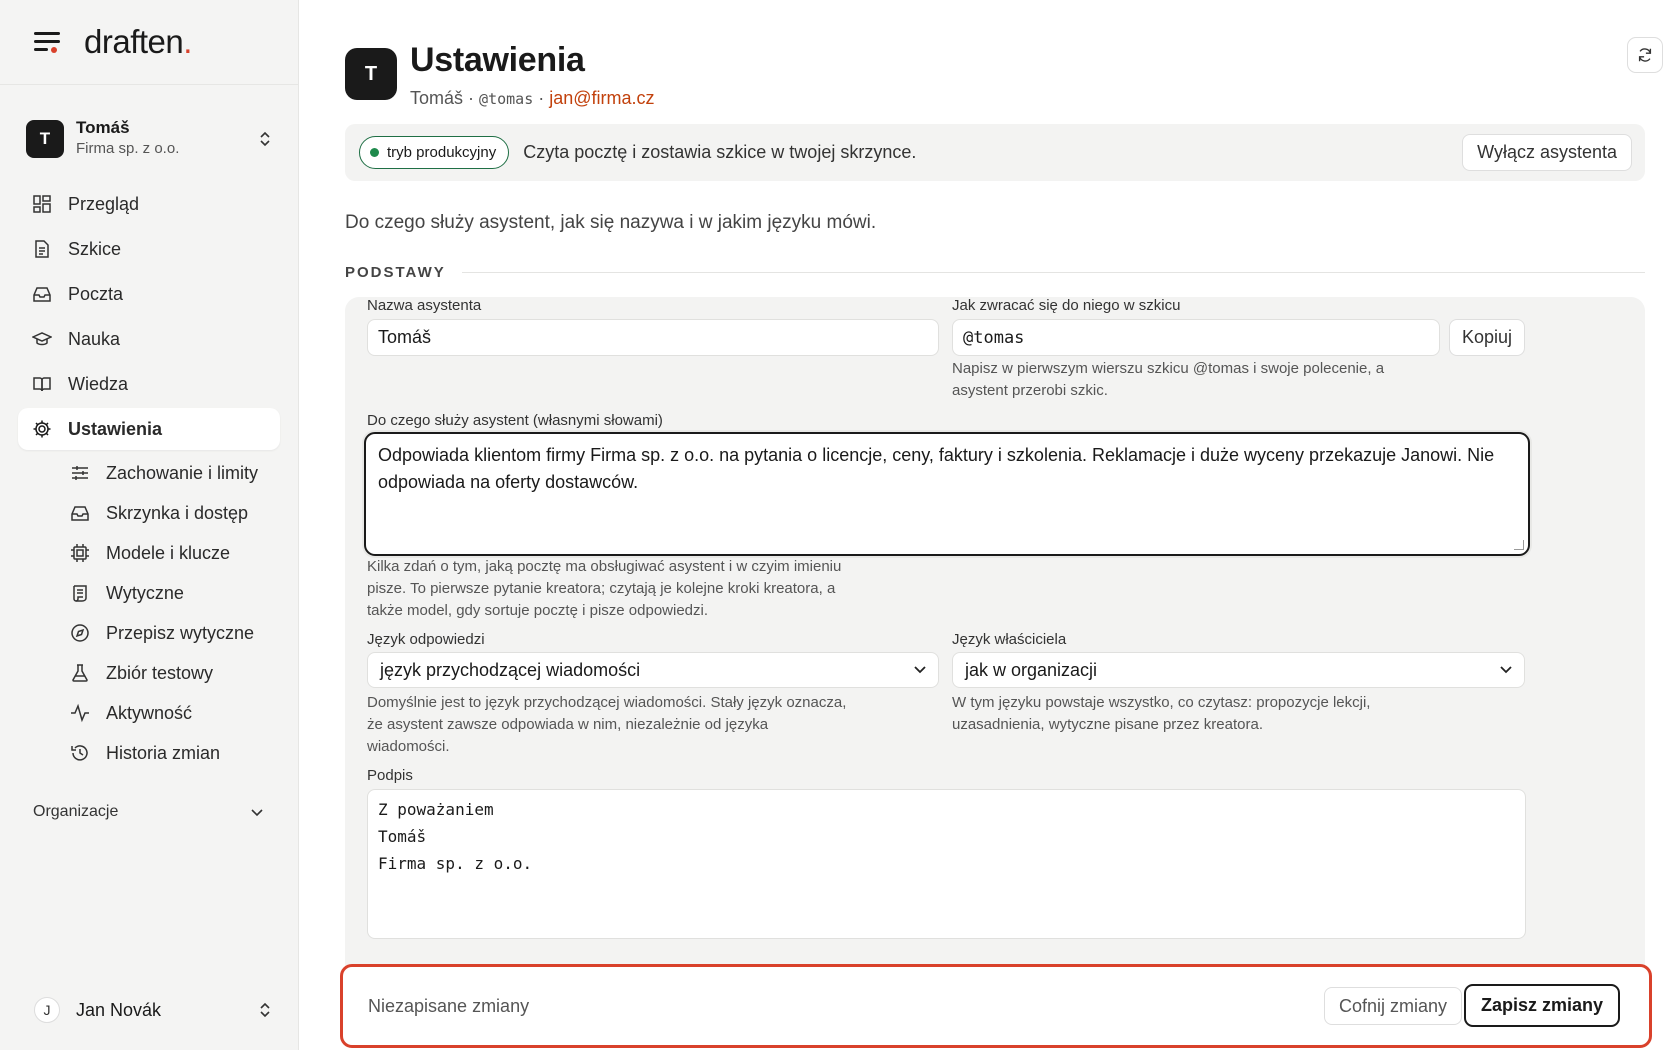 This screenshot has height=1050, width=1680. Describe the element at coordinates (437, 98) in the screenshot. I see `assistant-name: Tomáš` at that location.